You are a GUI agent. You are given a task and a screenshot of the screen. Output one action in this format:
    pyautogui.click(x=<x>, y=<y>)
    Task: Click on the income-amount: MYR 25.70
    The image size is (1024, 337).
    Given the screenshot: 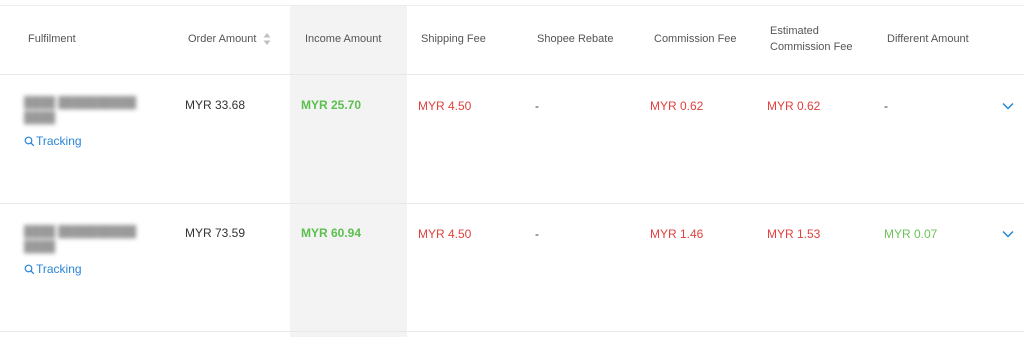 What is the action you would take?
    pyautogui.click(x=331, y=105)
    